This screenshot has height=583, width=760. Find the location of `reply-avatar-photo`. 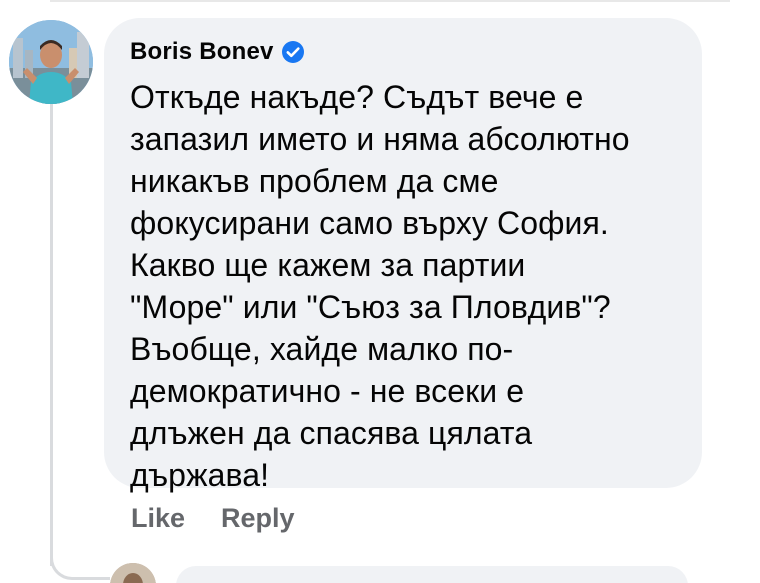

reply-avatar-photo is located at coordinates (133, 573).